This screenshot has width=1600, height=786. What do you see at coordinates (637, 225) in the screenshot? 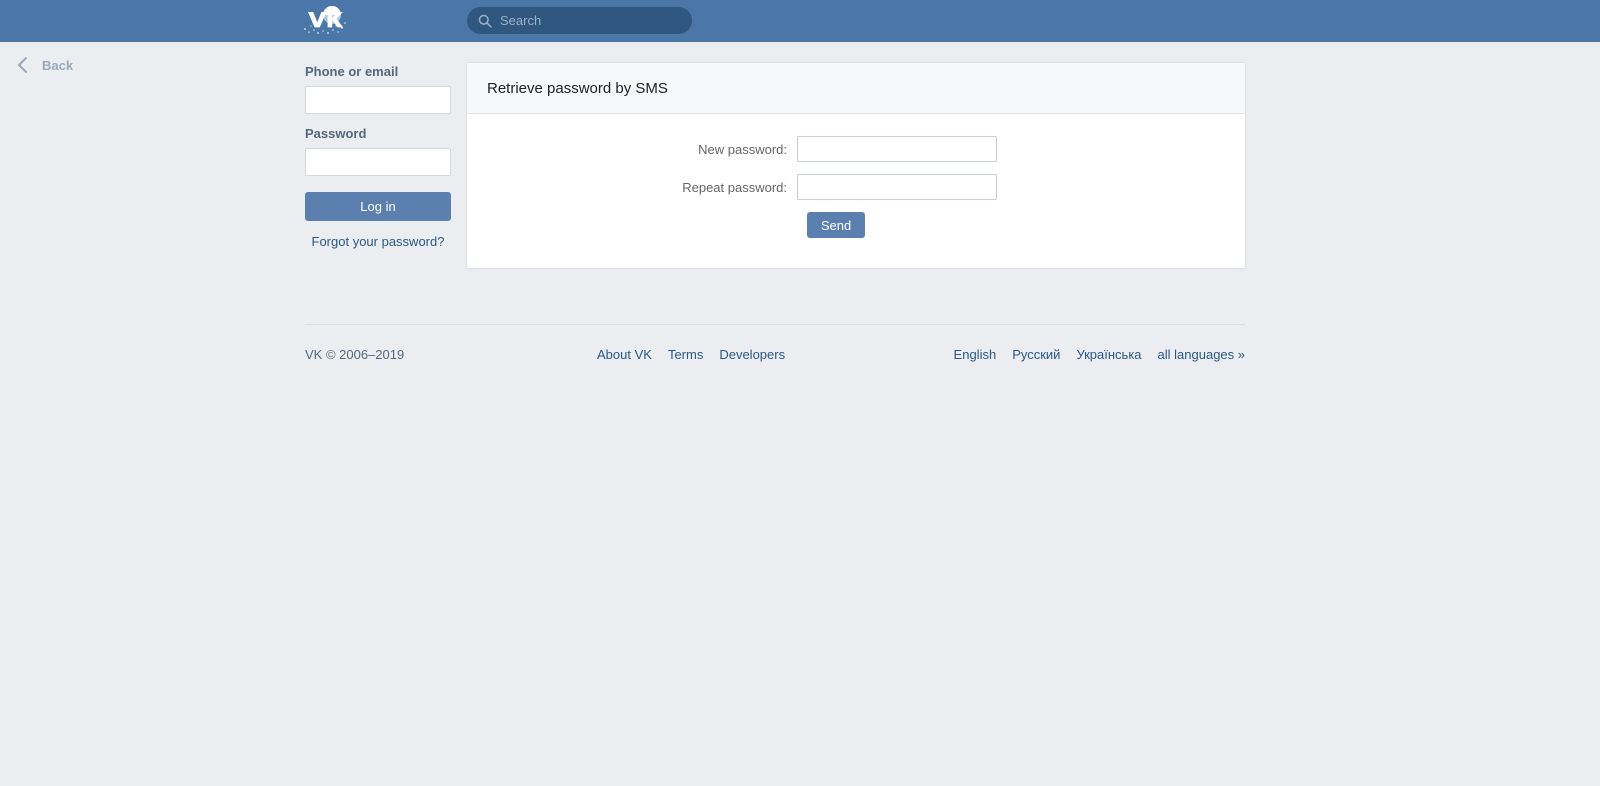
I see `submit-spacer` at bounding box center [637, 225].